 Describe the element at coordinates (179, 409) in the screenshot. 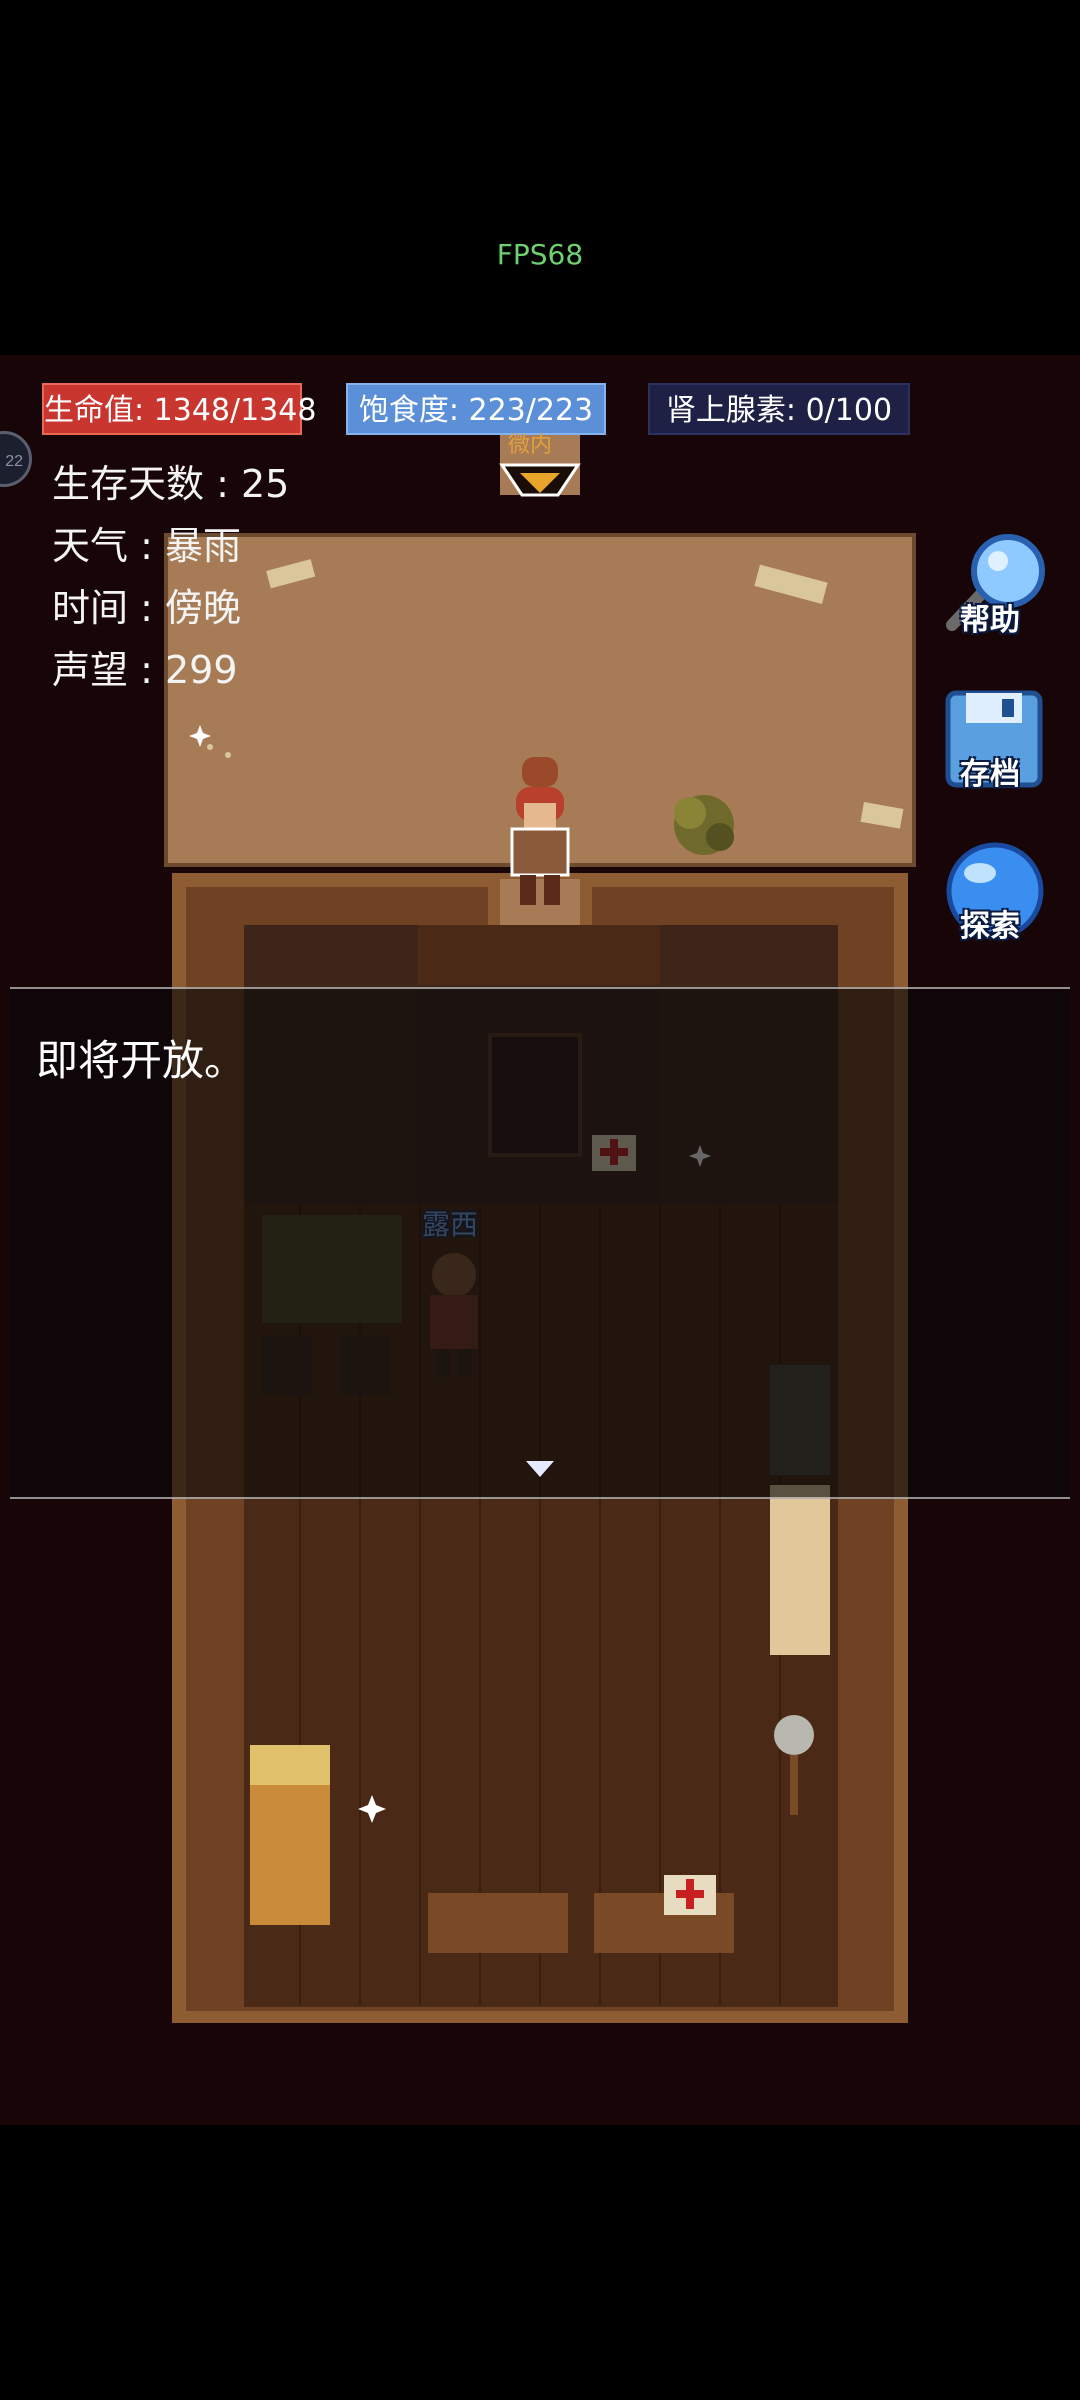

I see `hp-bar: 生命值: 1348/1348` at that location.